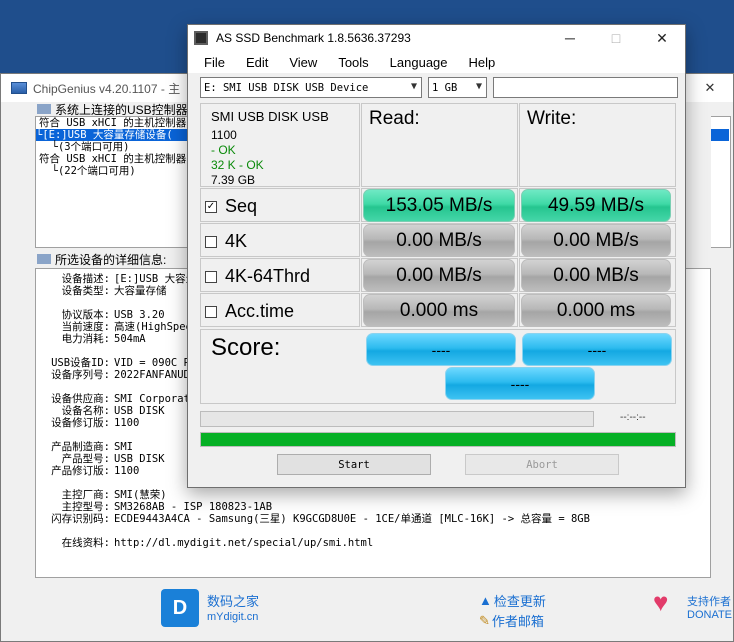 Image resolution: width=734 pixels, height=642 pixels. Describe the element at coordinates (113, 459) in the screenshot. I see `detail-row: 产品型号: USB DISK` at that location.